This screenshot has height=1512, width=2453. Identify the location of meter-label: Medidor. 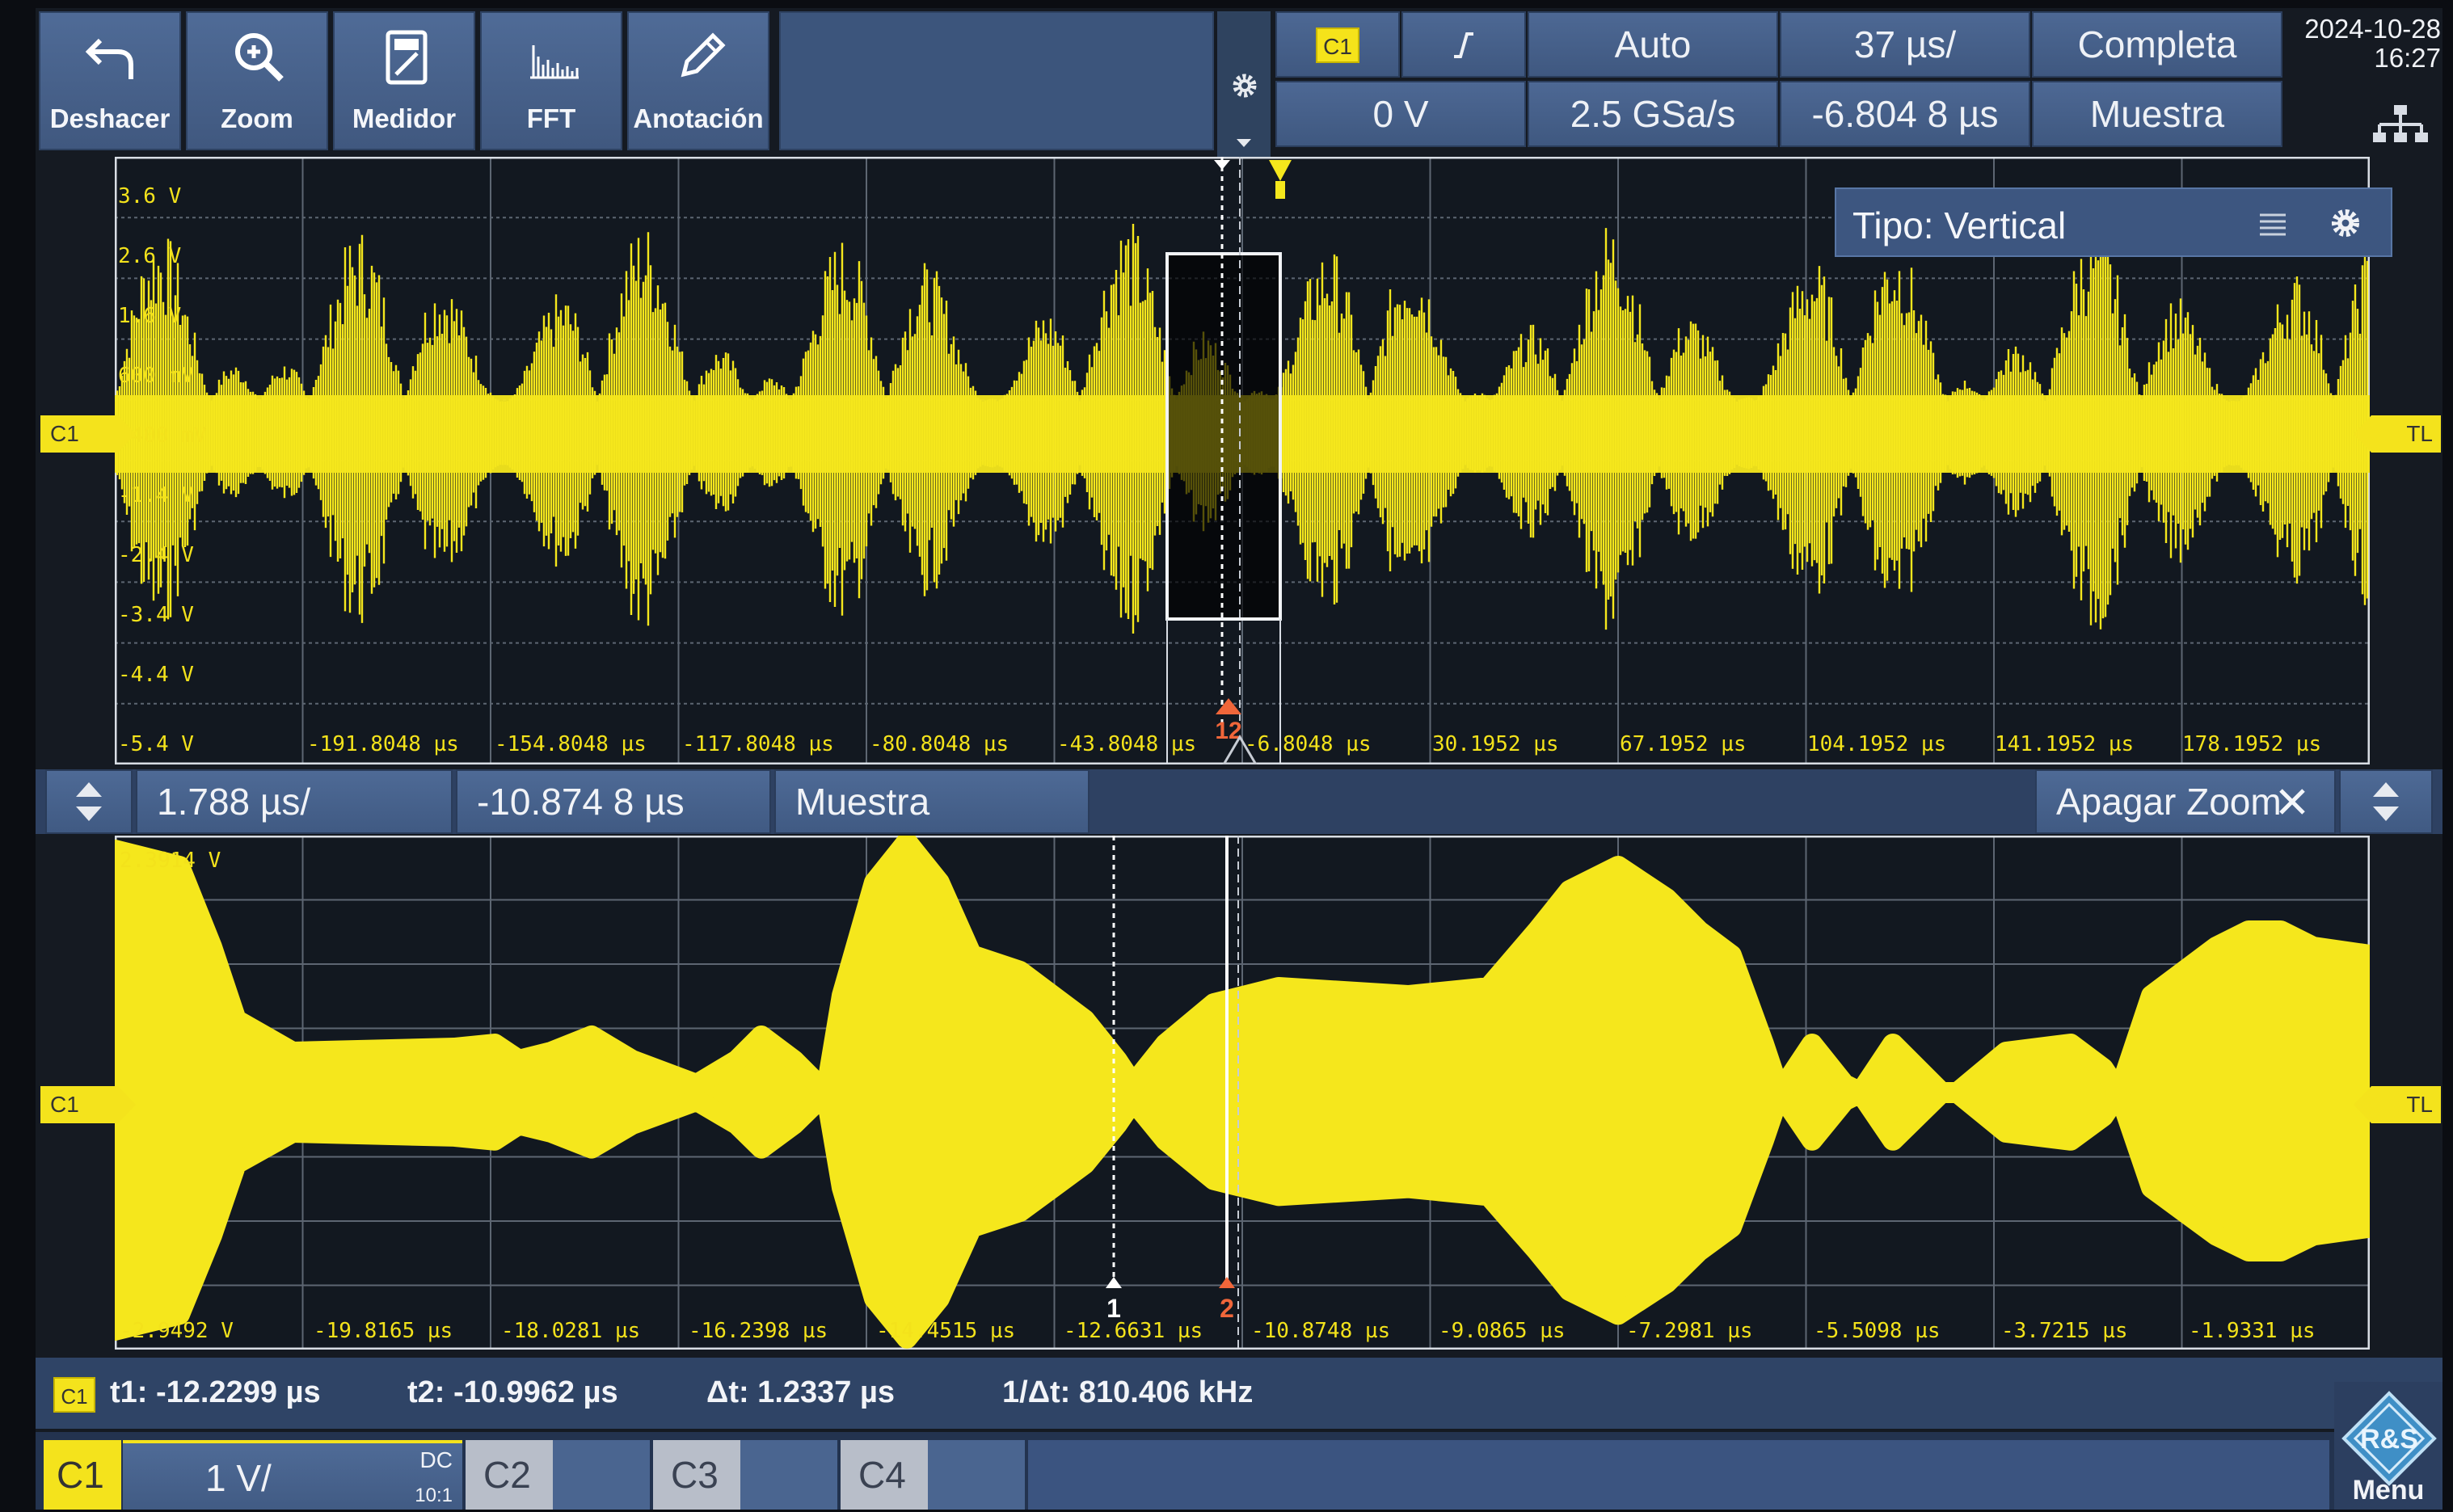
(404, 118).